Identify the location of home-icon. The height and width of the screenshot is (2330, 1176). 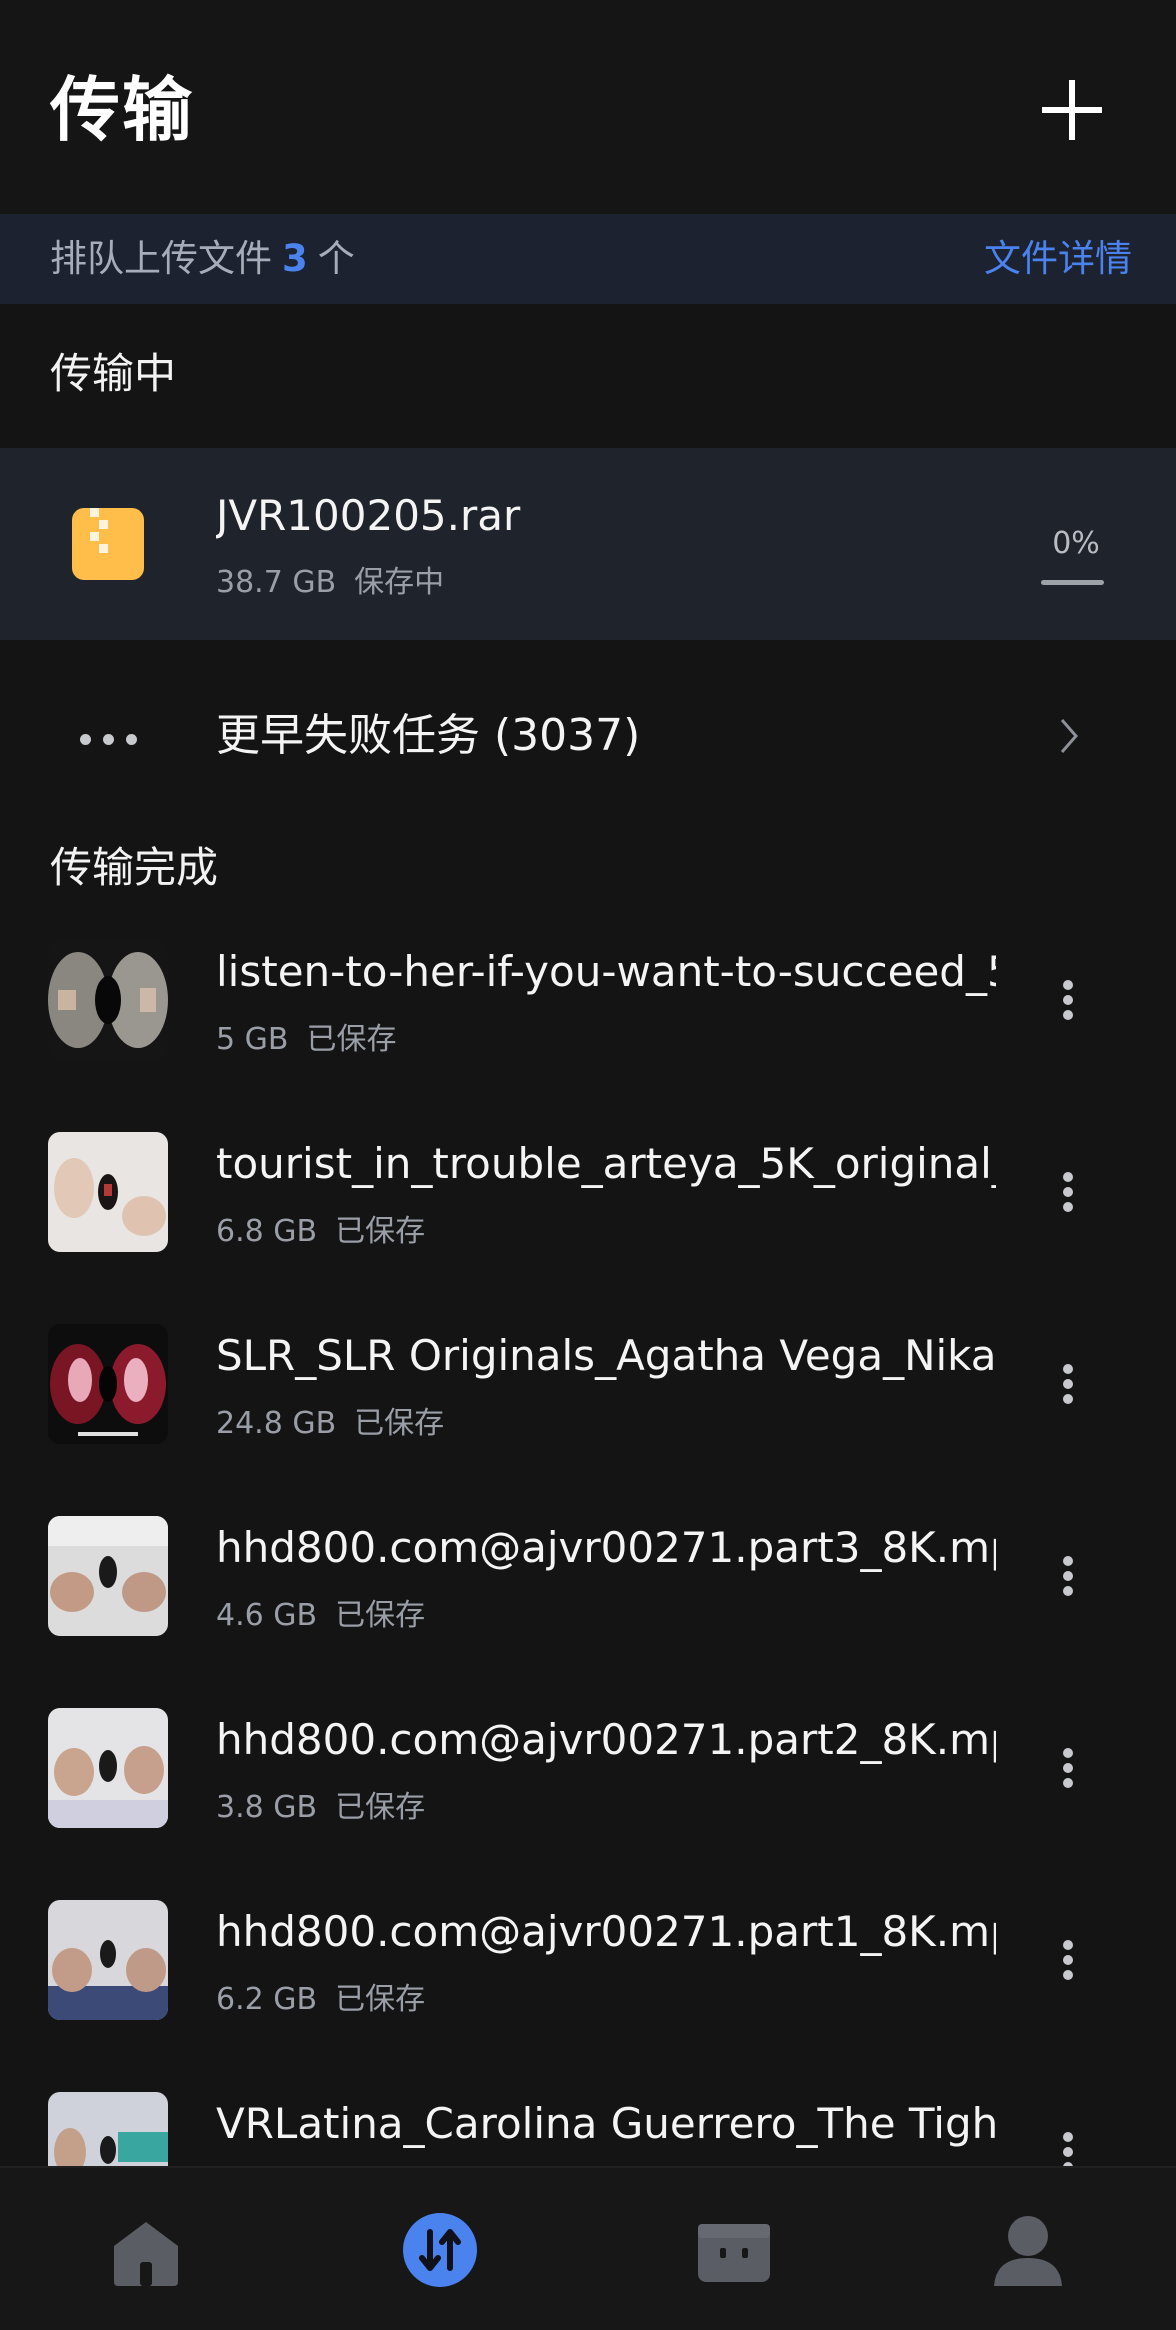
(146, 2254).